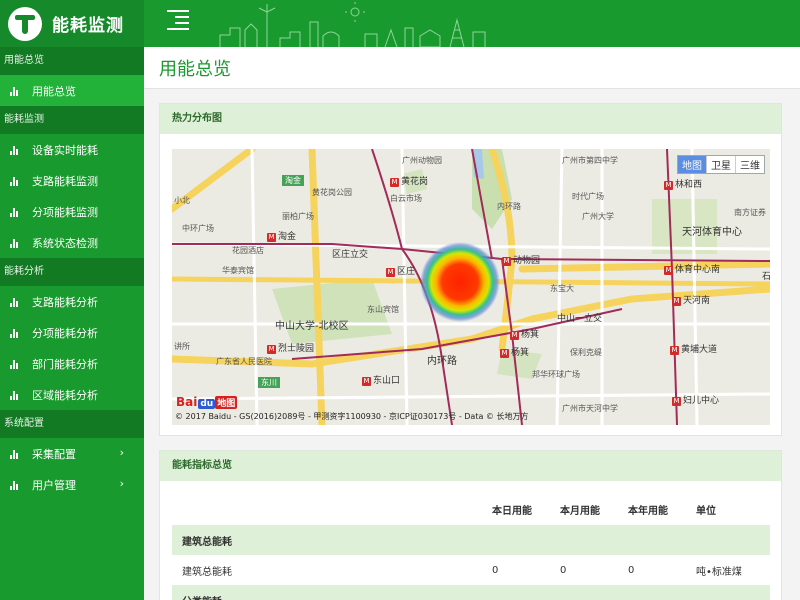  Describe the element at coordinates (54, 485) in the screenshot. I see `sidebar-item-label: 用户管理` at that location.